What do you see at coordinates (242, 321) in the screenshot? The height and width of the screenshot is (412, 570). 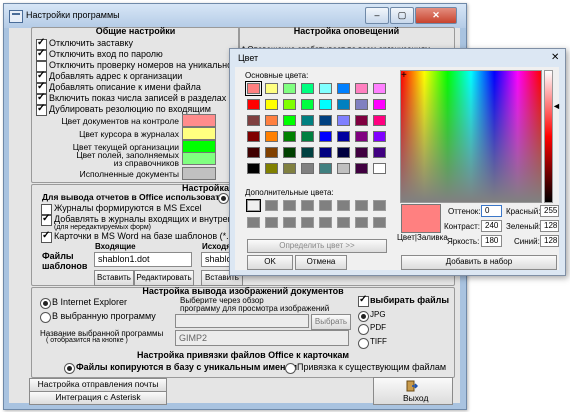 I see `program-path-field` at bounding box center [242, 321].